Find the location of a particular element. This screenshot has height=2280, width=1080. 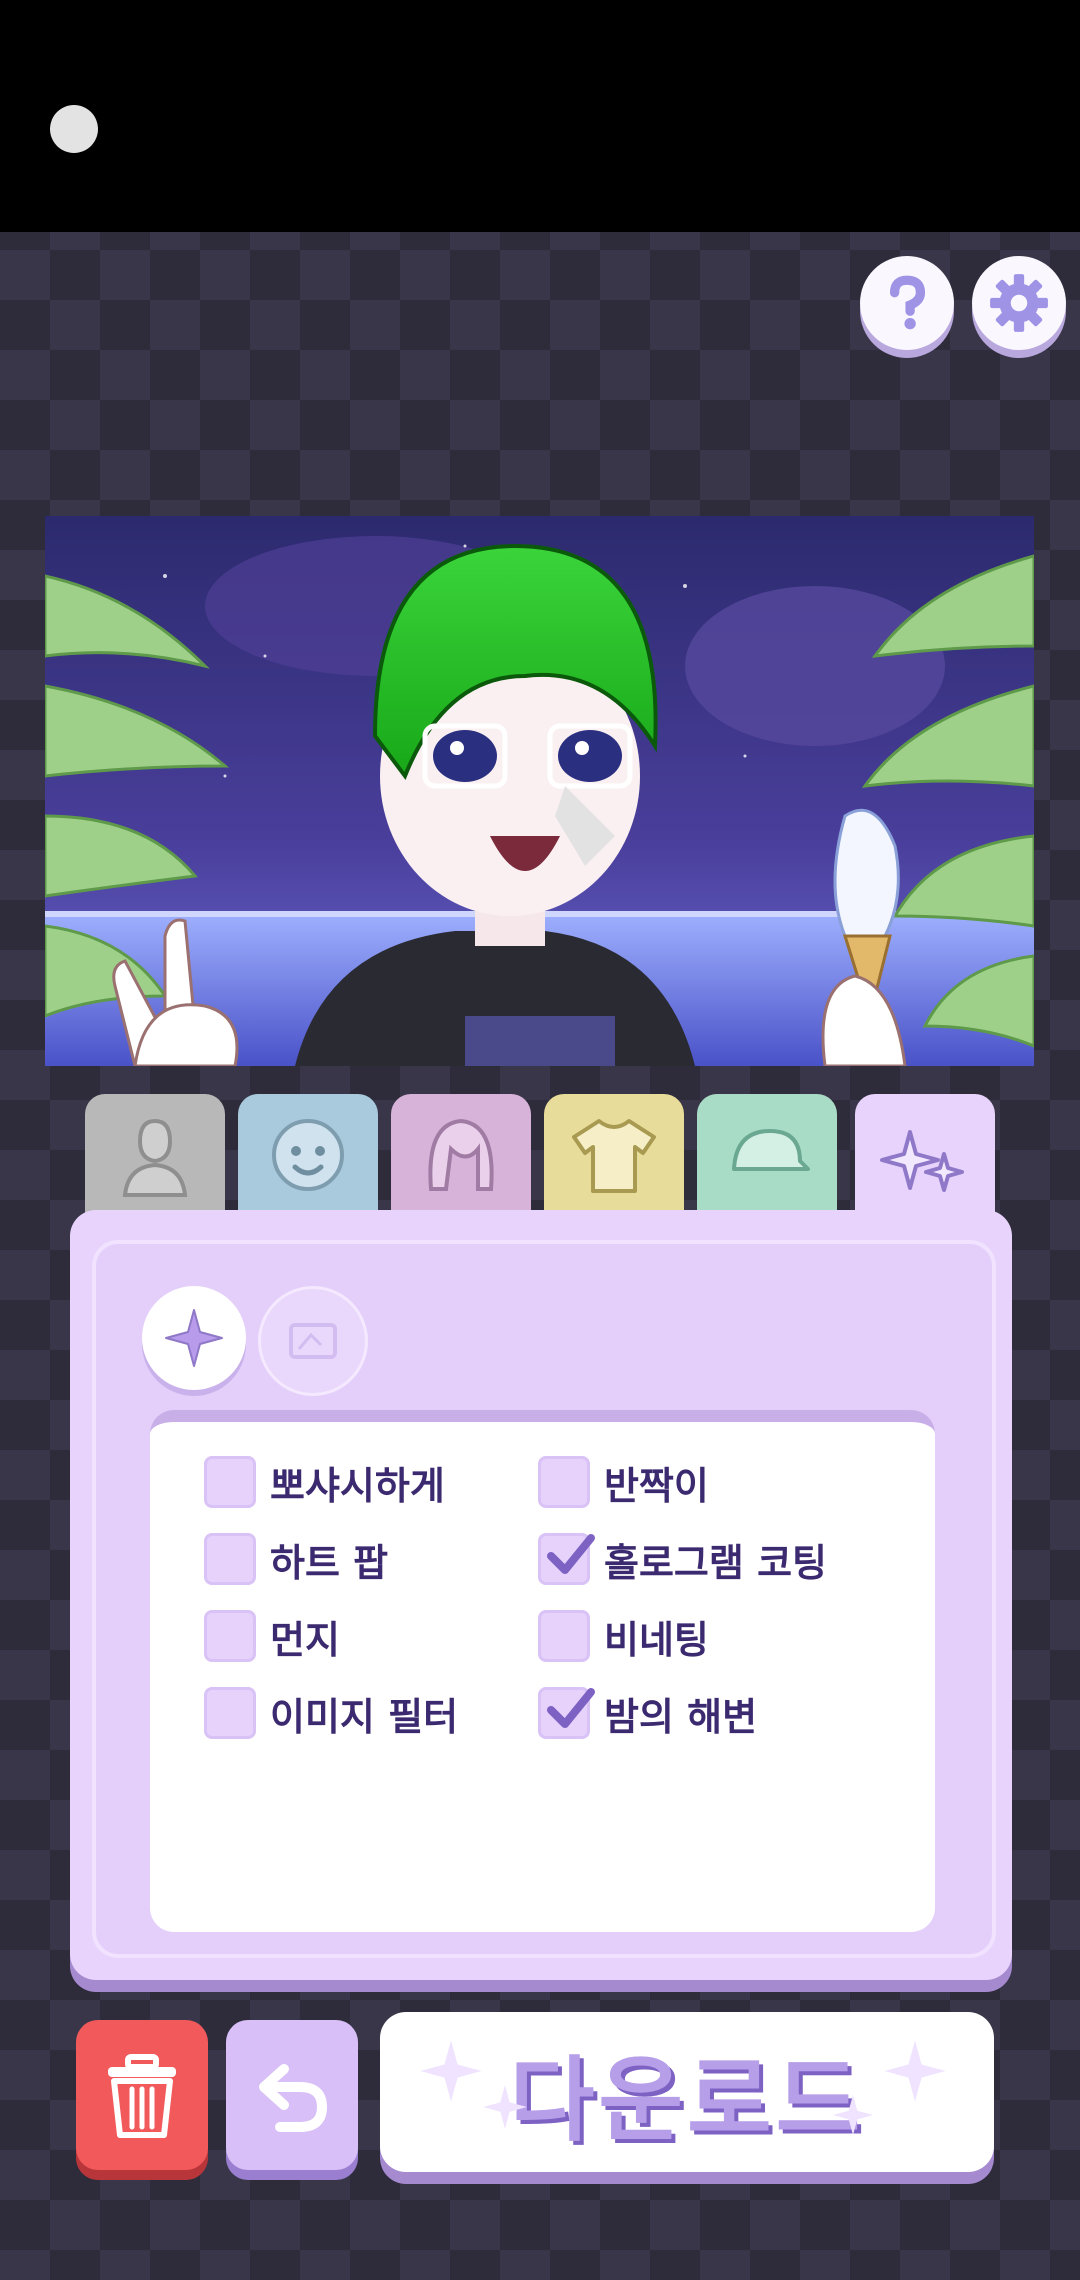

option-dust: 먼지 is located at coordinates (272, 1636).